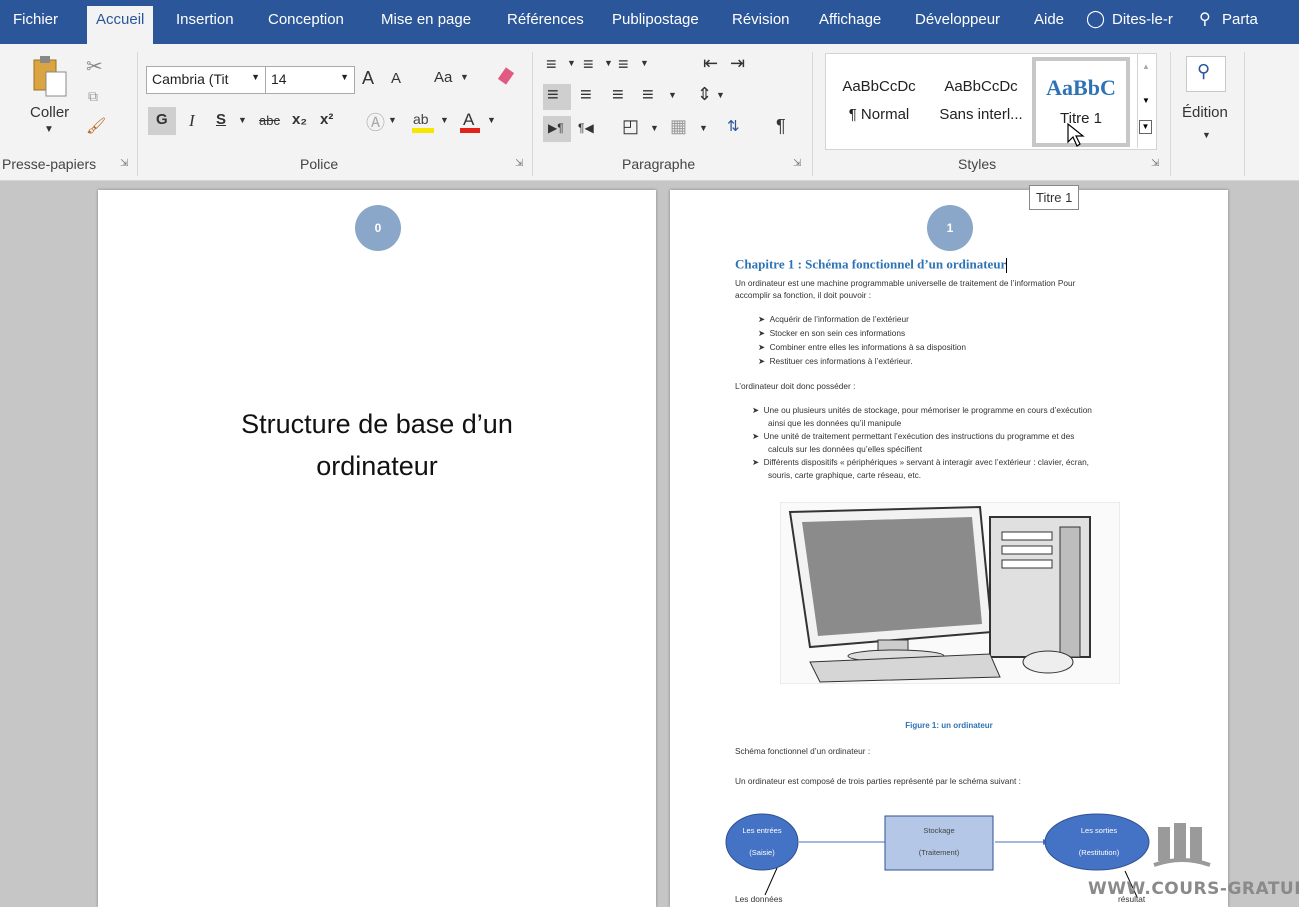 The image size is (1299, 907). I want to click on strikethrough-button: abc, so click(269, 120).